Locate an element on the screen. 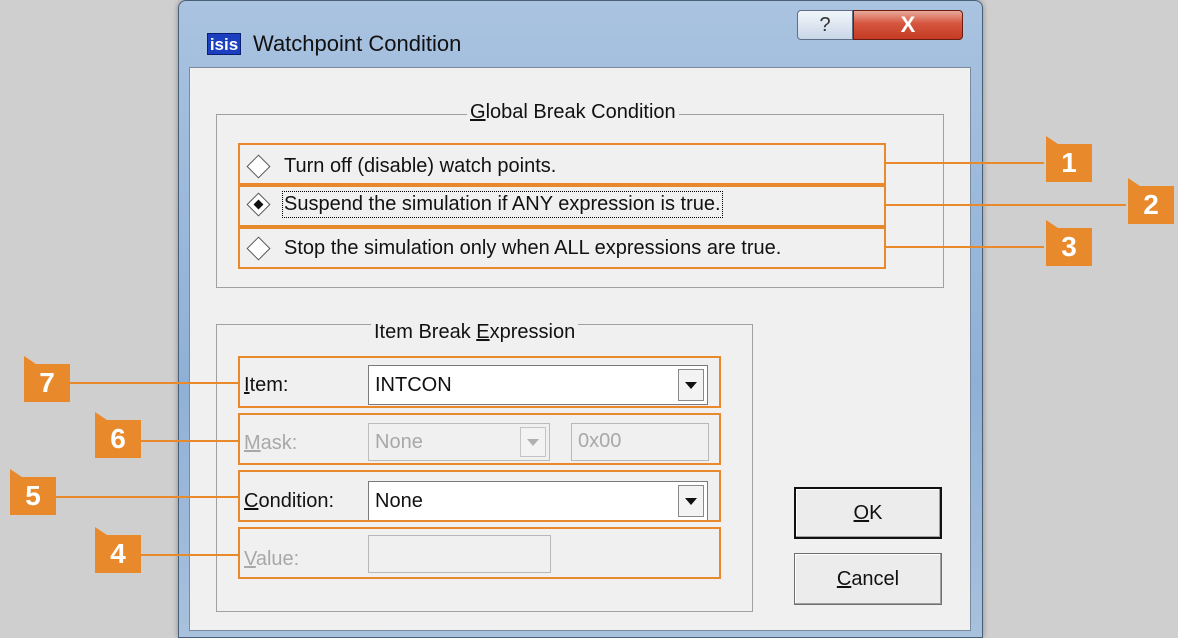 Image resolution: width=1178 pixels, height=638 pixels. item-break-legend: Item Break Expression is located at coordinates (475, 332).